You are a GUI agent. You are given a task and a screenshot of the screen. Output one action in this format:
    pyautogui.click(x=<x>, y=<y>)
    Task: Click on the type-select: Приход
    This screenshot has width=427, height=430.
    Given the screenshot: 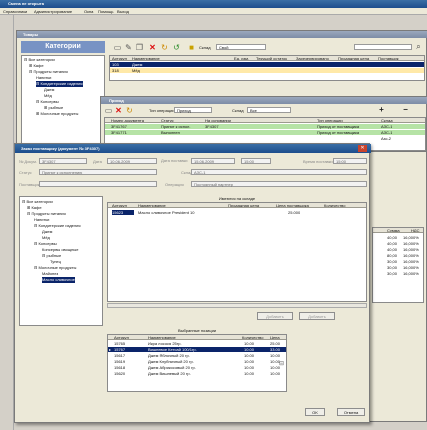 What is the action you would take?
    pyautogui.click(x=193, y=110)
    